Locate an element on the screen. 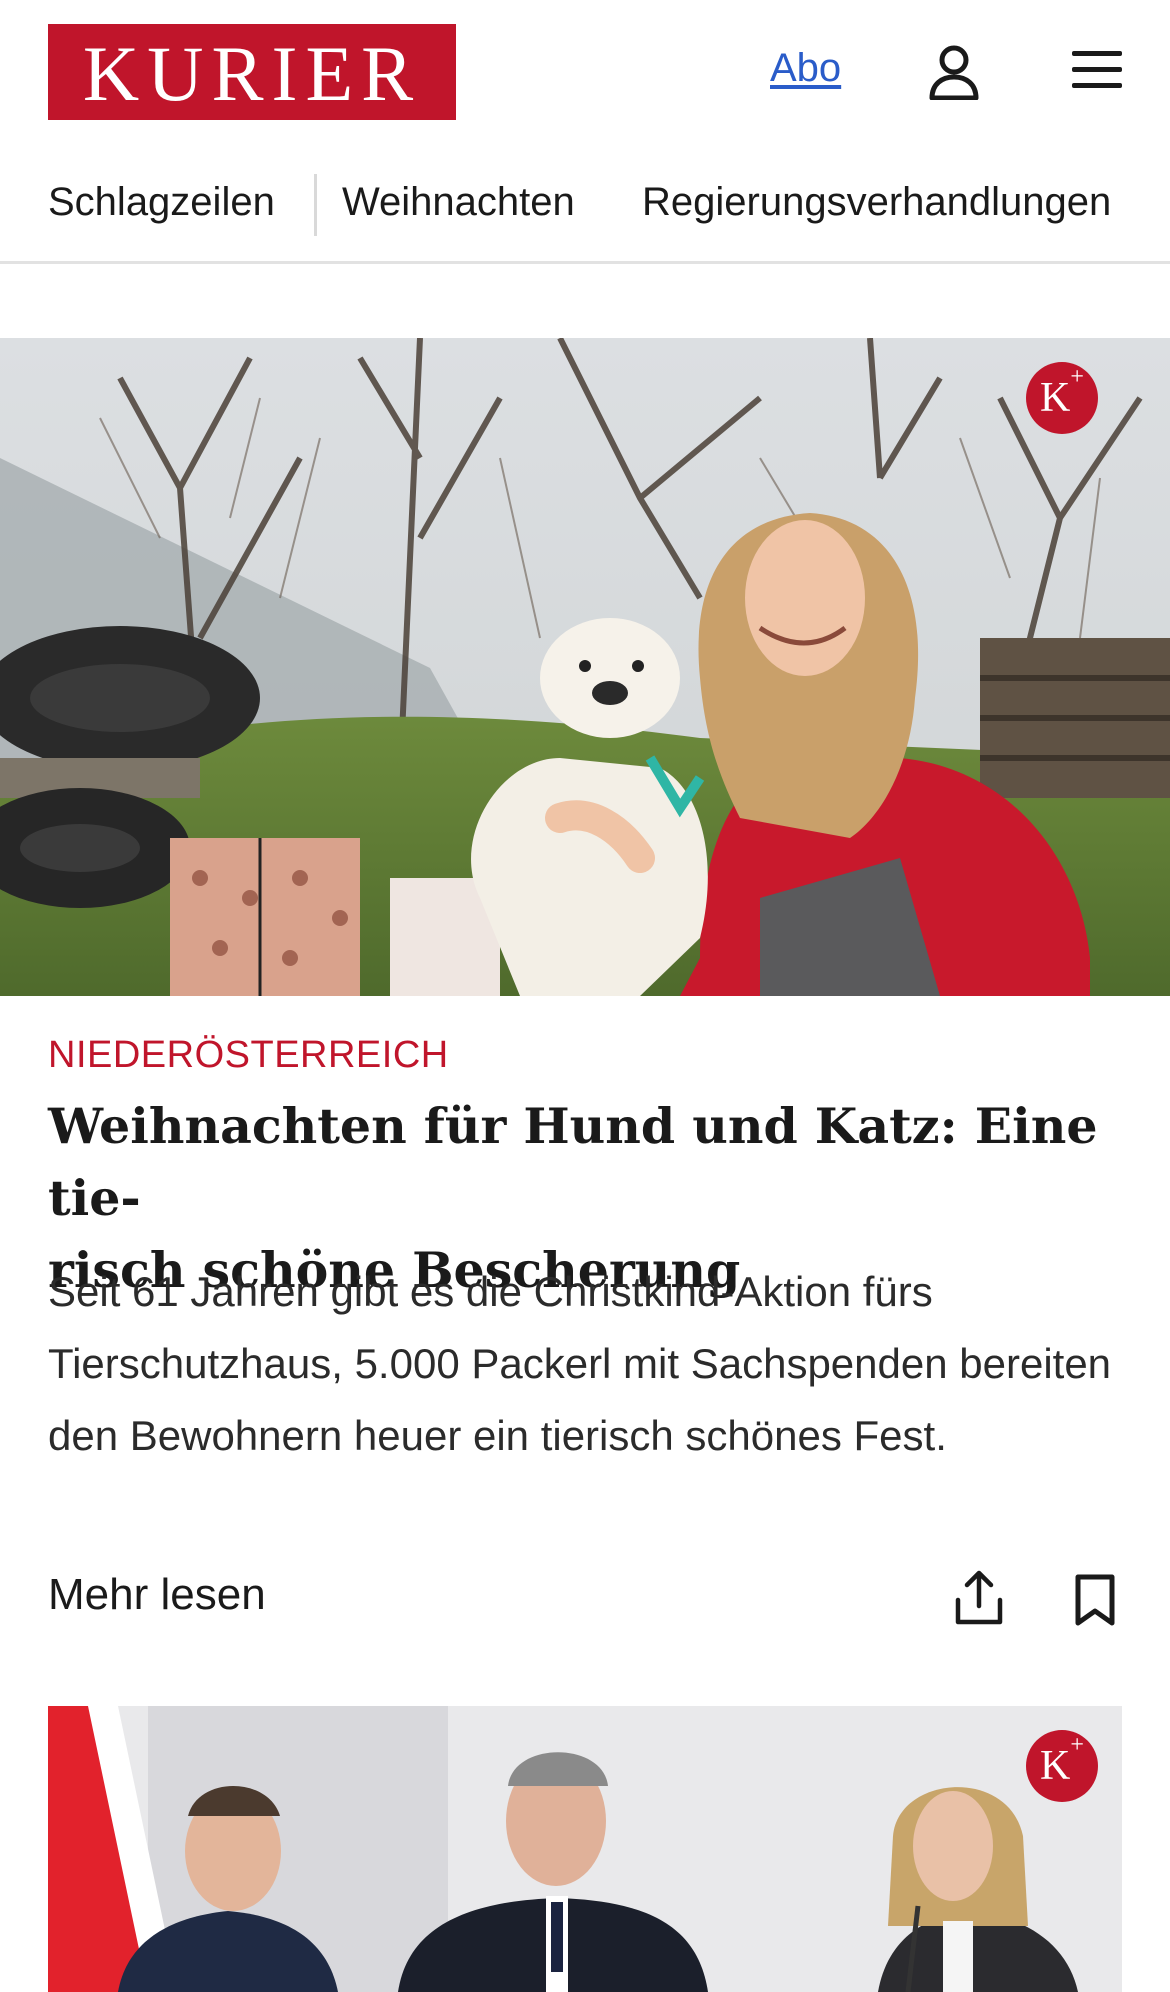 The height and width of the screenshot is (1992, 1170). menu-icon is located at coordinates (1097, 70).